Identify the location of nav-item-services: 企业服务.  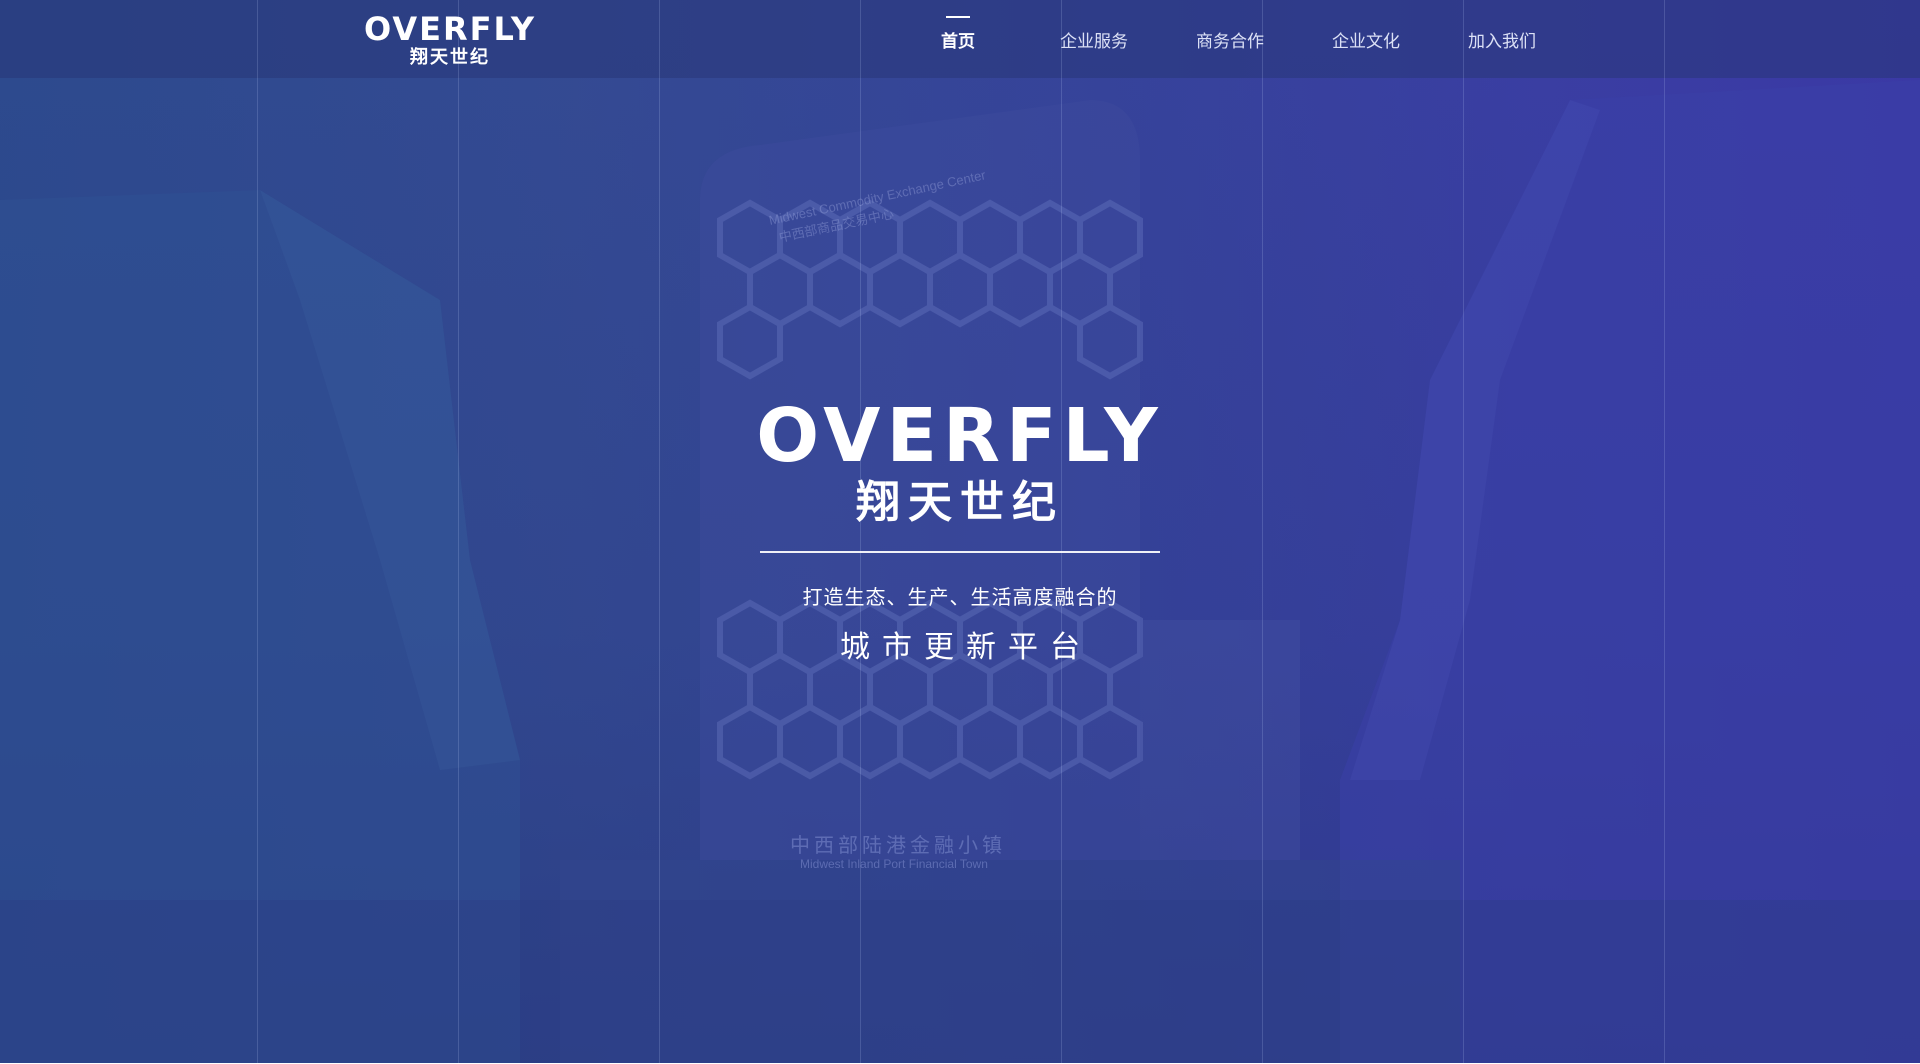
(1094, 39).